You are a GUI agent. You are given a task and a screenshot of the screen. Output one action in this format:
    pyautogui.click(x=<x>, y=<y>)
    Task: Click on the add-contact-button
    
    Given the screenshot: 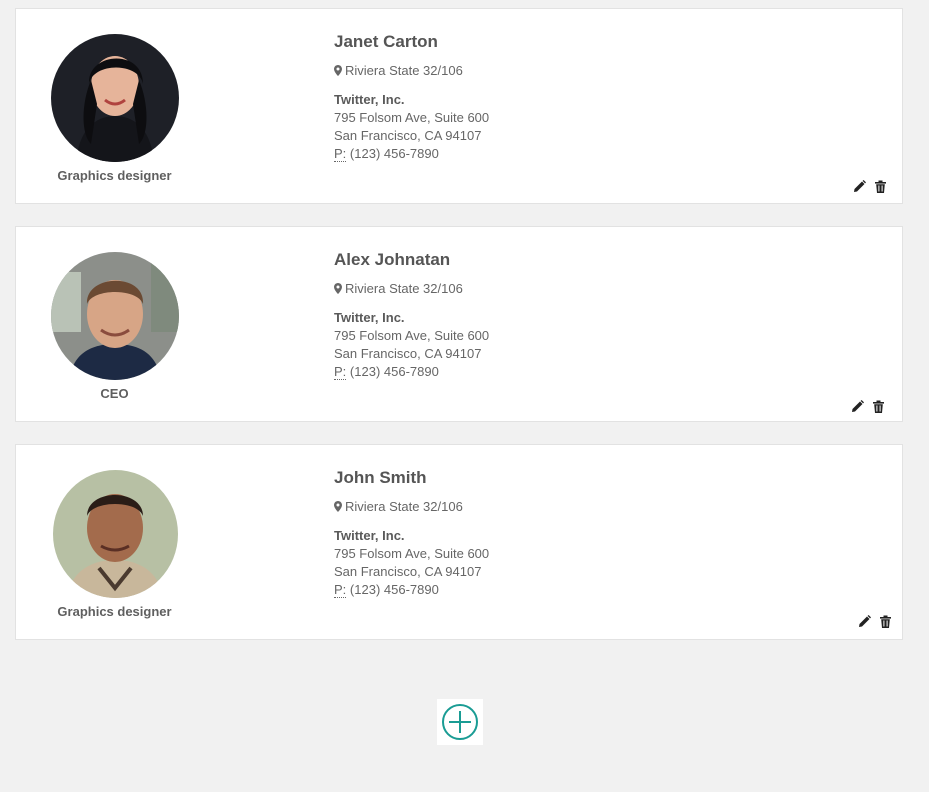 What is the action you would take?
    pyautogui.click(x=460, y=722)
    